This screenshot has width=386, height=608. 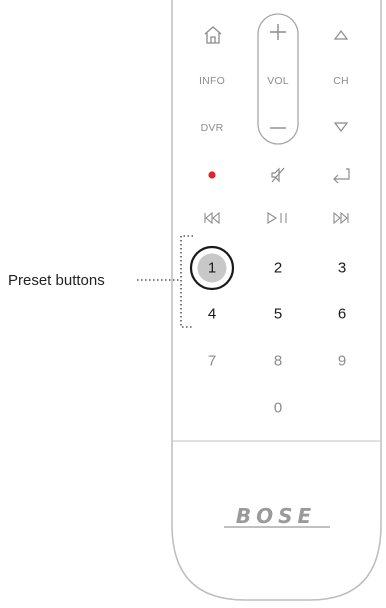 What do you see at coordinates (278, 268) in the screenshot?
I see `preset-button-2: 2` at bounding box center [278, 268].